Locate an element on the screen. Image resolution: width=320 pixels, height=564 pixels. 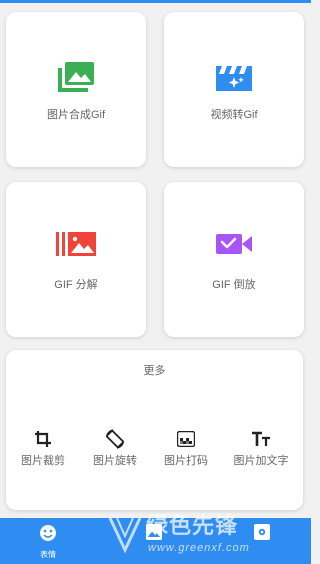
film-split-icon is located at coordinates (76, 246).